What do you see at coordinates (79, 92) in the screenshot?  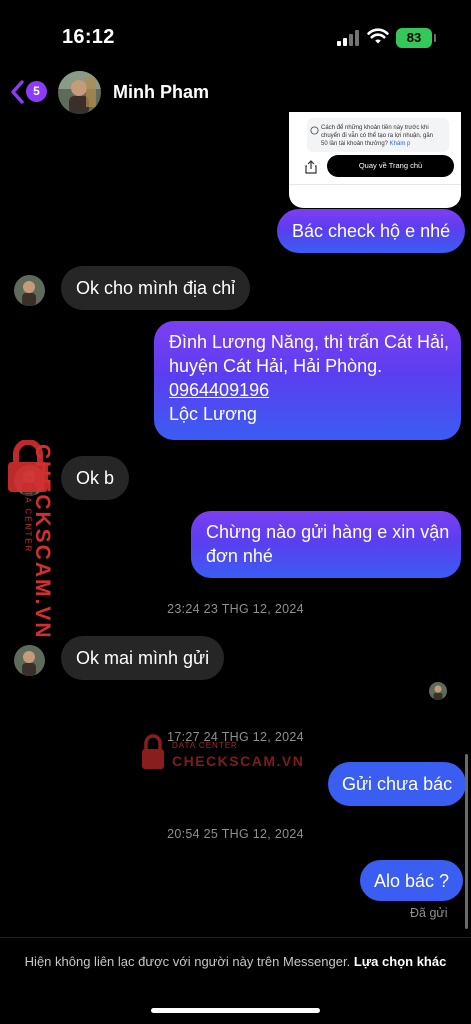 I see `contact-avatar` at bounding box center [79, 92].